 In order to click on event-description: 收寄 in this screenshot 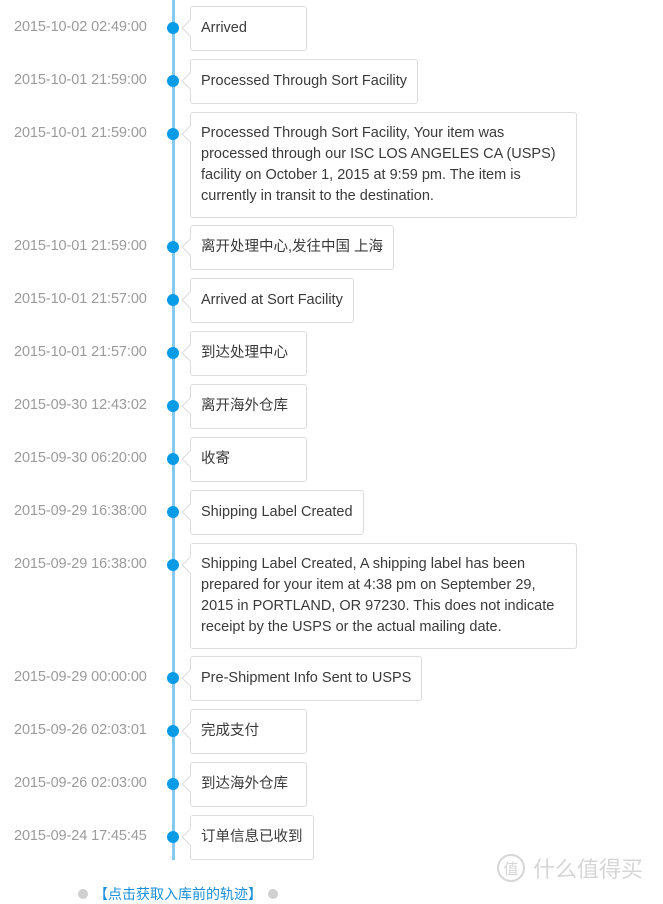, I will do `click(248, 459)`.